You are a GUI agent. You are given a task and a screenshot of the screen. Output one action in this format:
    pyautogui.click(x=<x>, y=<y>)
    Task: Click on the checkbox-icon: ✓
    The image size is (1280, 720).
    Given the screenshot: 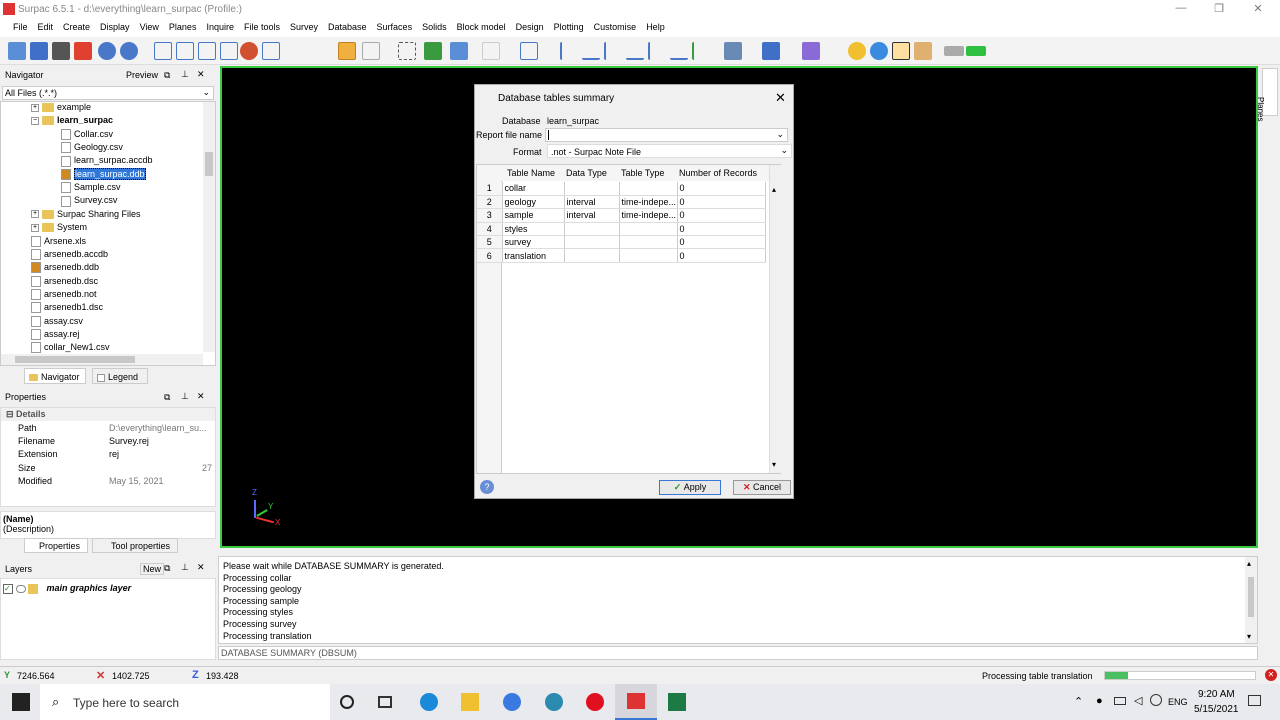 What is the action you would take?
    pyautogui.click(x=8, y=588)
    